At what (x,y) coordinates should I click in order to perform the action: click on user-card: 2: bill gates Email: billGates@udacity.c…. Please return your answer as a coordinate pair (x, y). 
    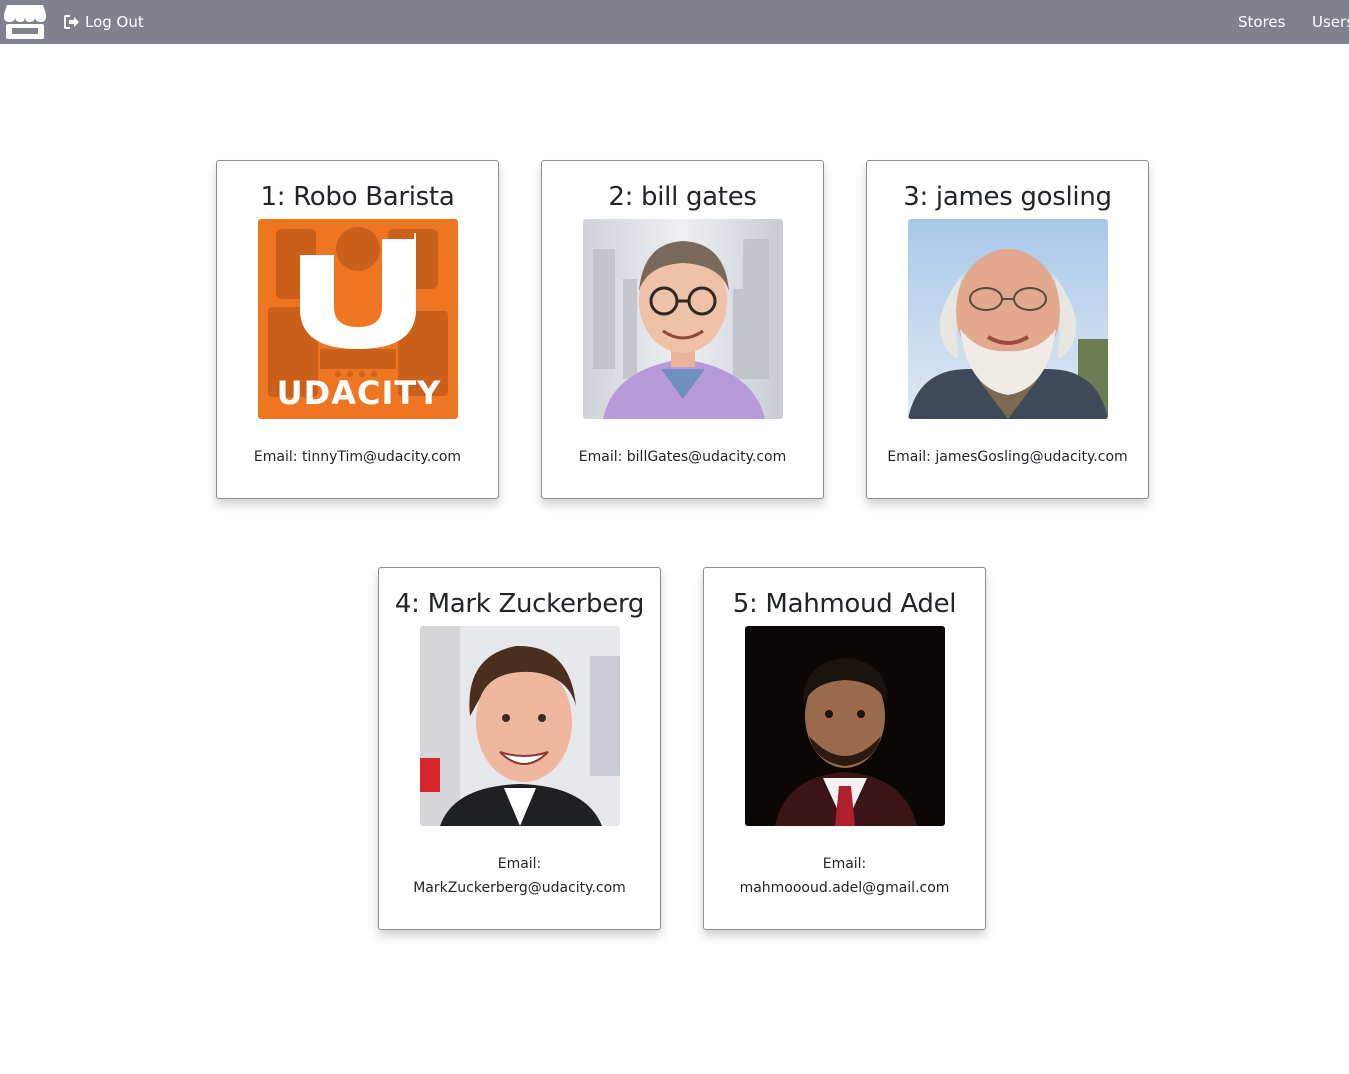
    Looking at the image, I should click on (682, 329).